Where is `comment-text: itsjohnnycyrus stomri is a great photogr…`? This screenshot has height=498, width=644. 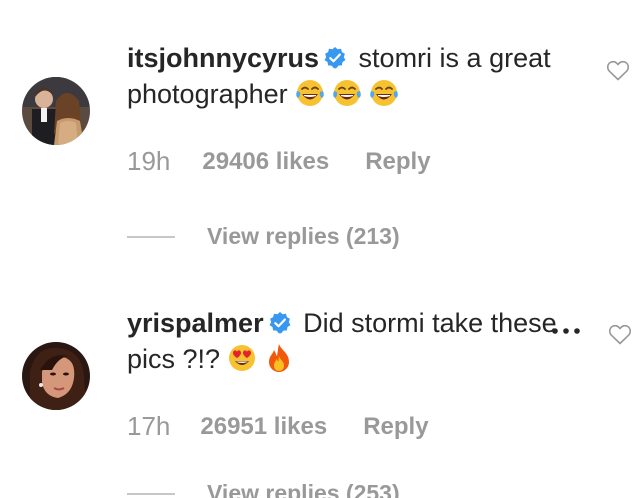 comment-text: itsjohnnycyrus stomri is a great photogr… is located at coordinates (362, 76).